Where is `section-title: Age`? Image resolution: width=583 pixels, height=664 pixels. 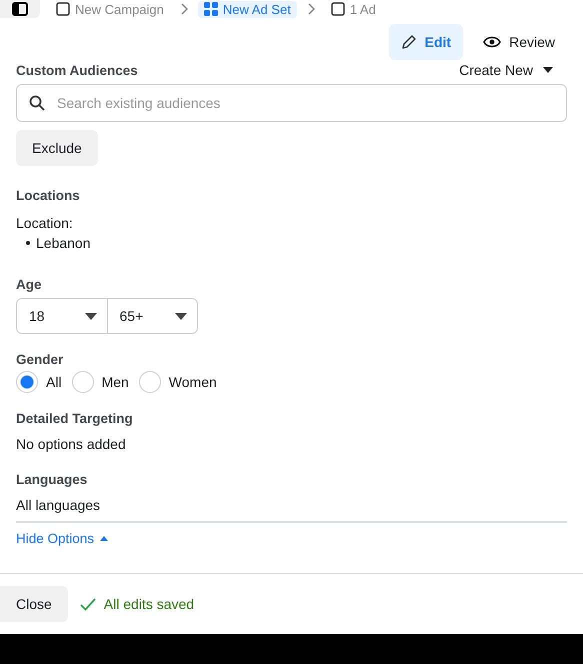
section-title: Age is located at coordinates (29, 284).